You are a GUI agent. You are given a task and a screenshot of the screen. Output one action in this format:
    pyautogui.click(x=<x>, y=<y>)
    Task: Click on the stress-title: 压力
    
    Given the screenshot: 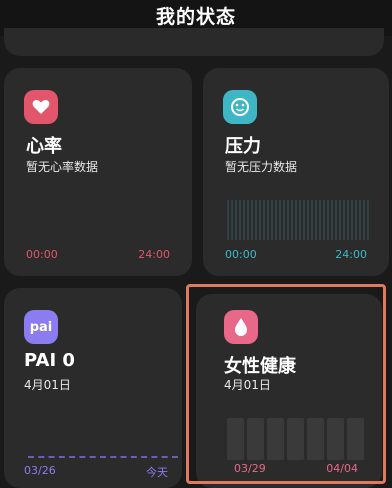 What is the action you would take?
    pyautogui.click(x=243, y=146)
    